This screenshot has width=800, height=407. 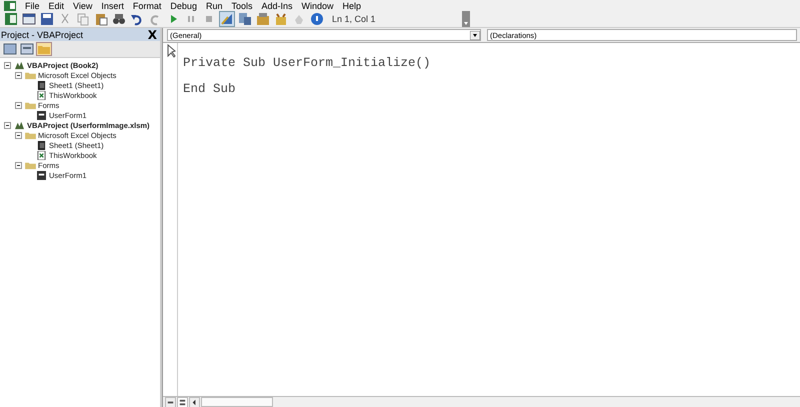 I want to click on menu-item: Help, so click(x=352, y=5).